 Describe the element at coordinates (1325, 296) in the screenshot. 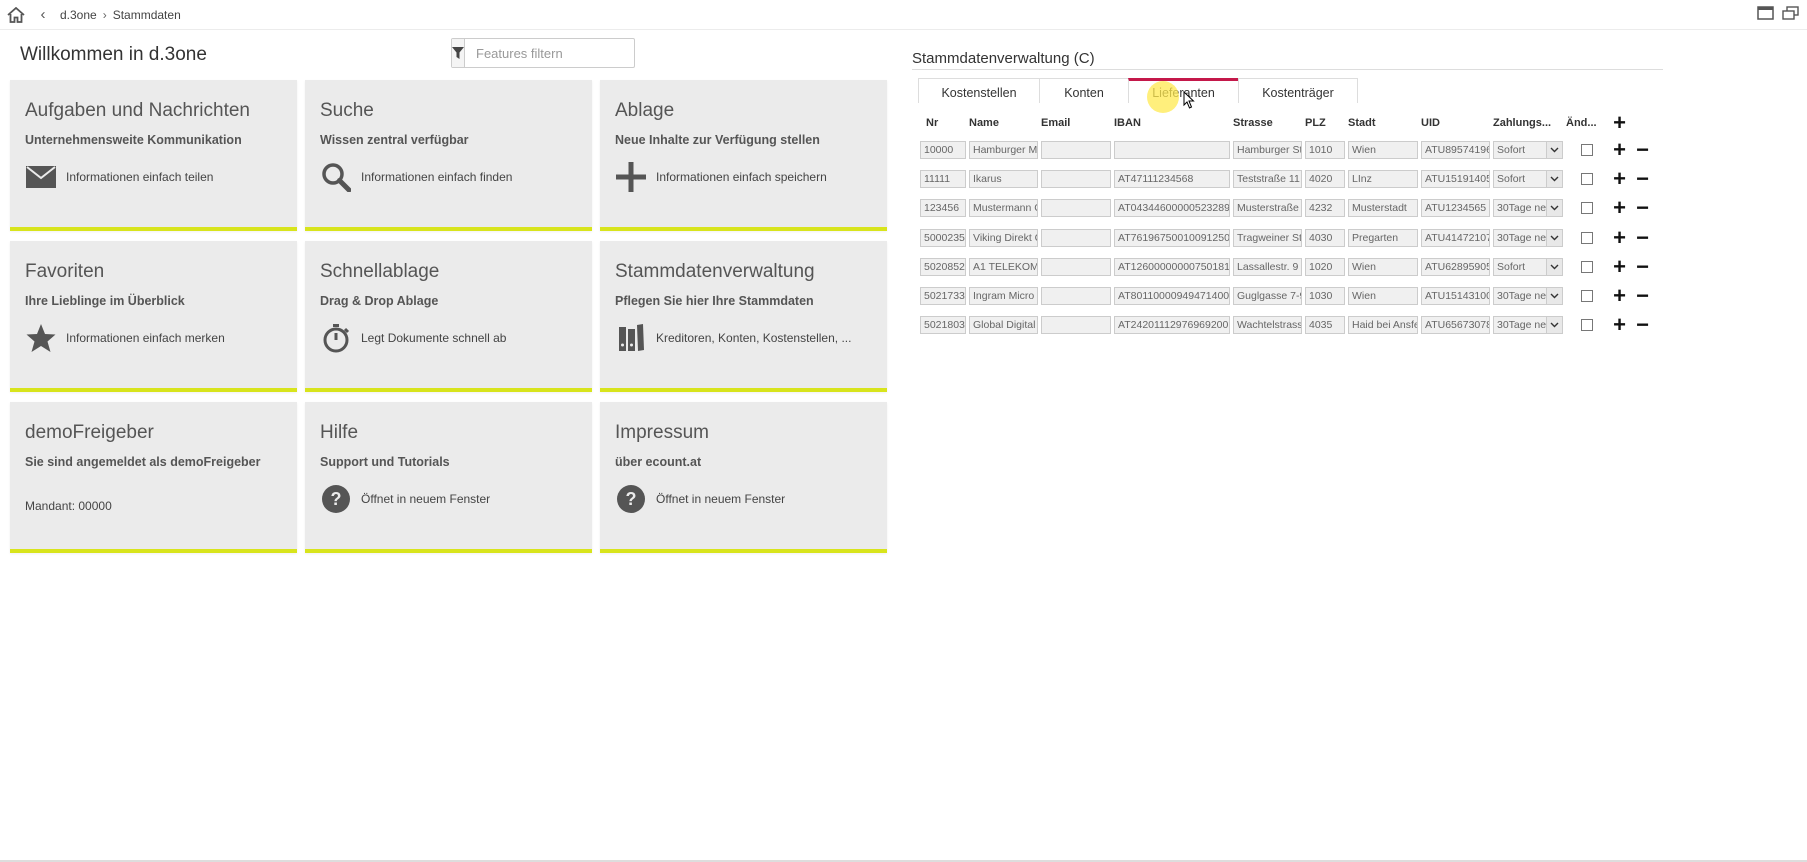

I see `plz-field: 1030` at that location.